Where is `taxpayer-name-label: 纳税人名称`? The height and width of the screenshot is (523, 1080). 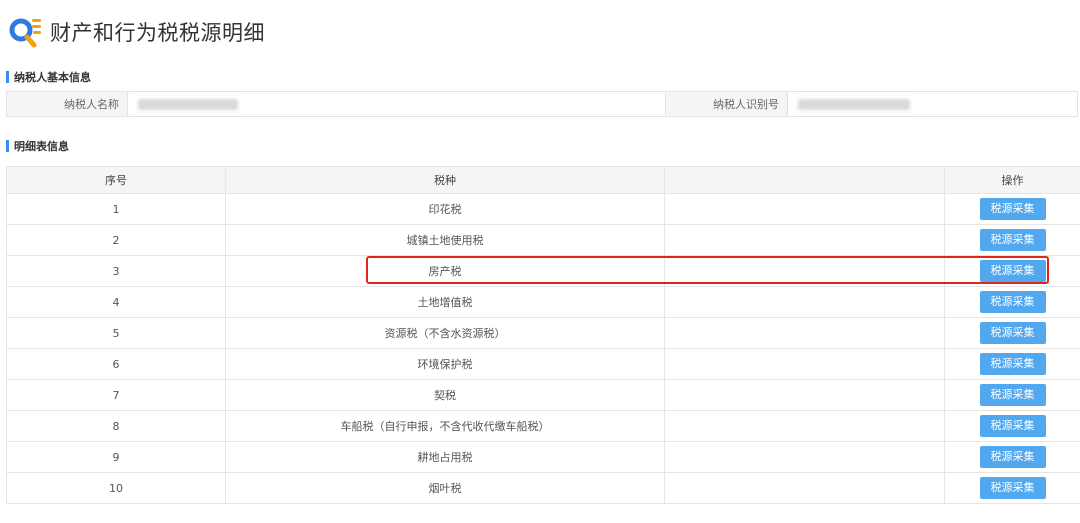 taxpayer-name-label: 纳税人名称 is located at coordinates (67, 104).